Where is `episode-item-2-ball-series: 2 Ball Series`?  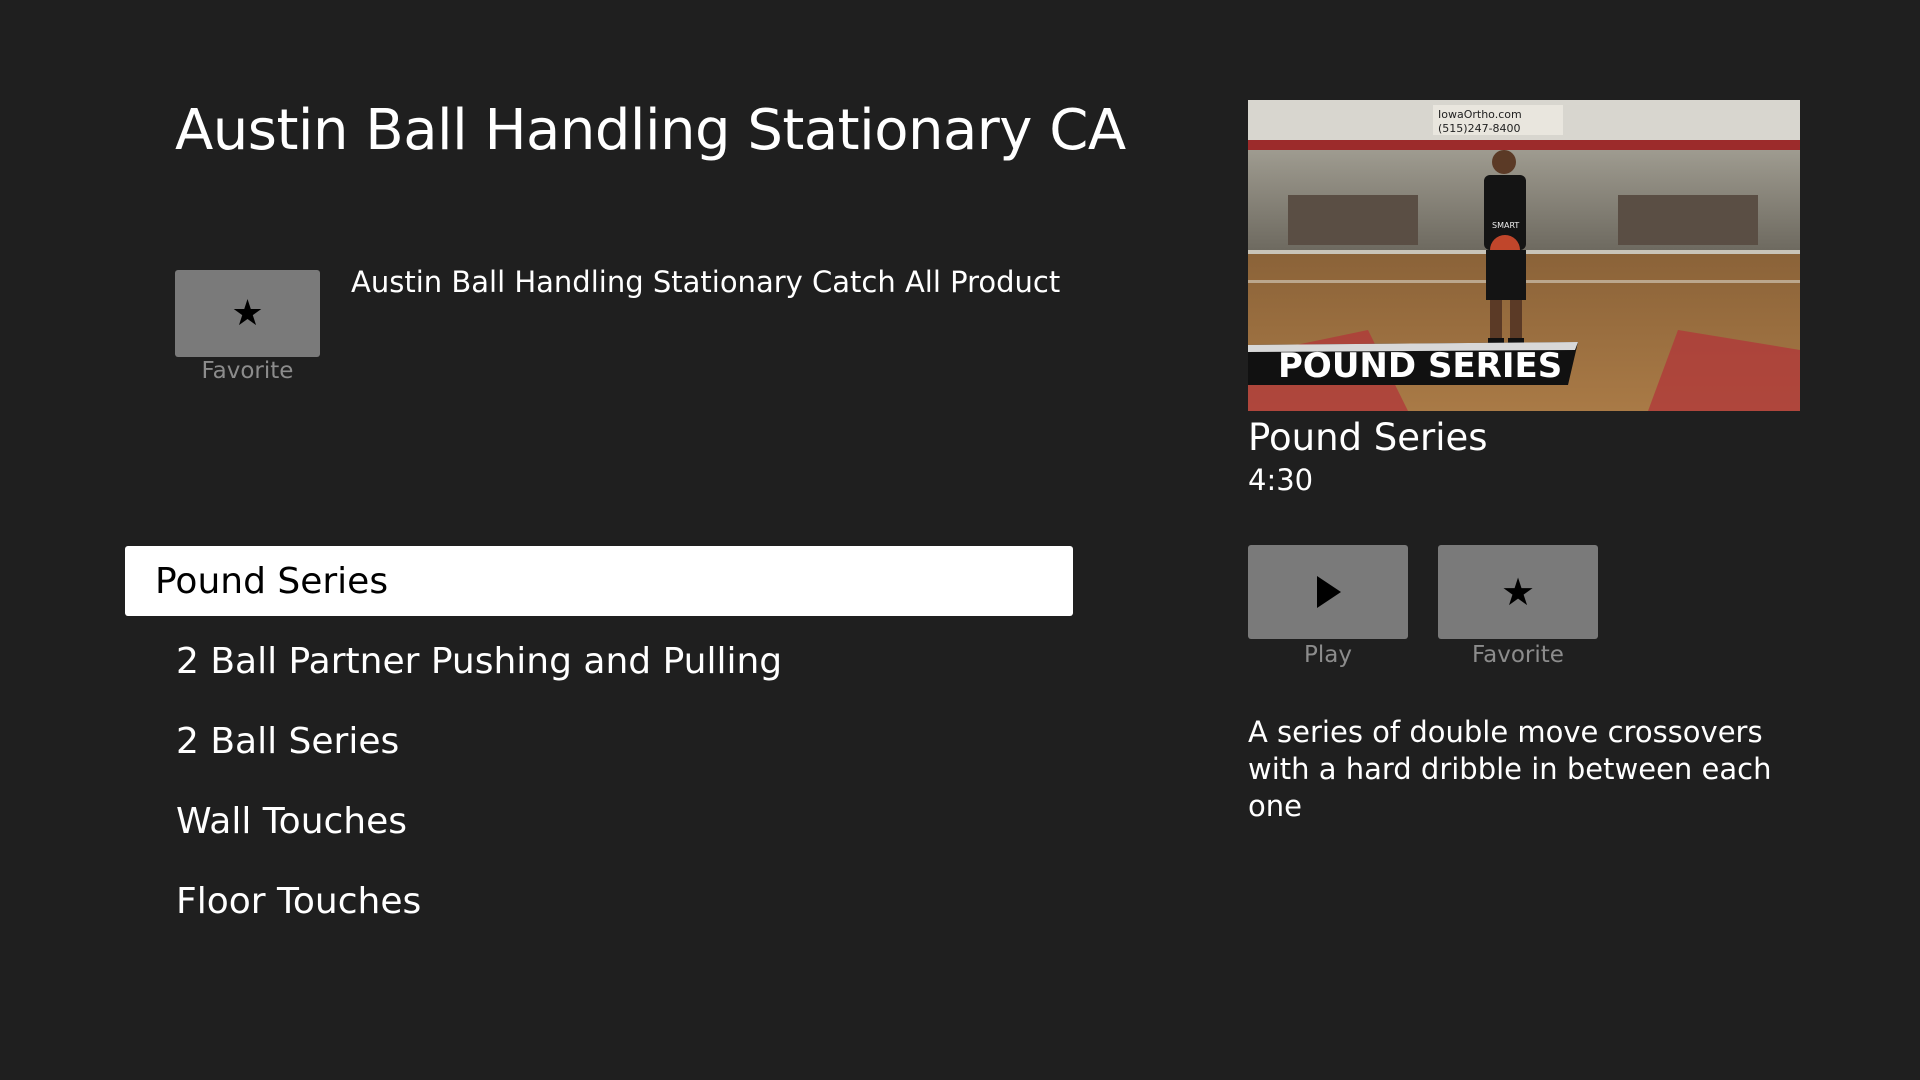
episode-item-2-ball-series: 2 Ball Series is located at coordinates (599, 741).